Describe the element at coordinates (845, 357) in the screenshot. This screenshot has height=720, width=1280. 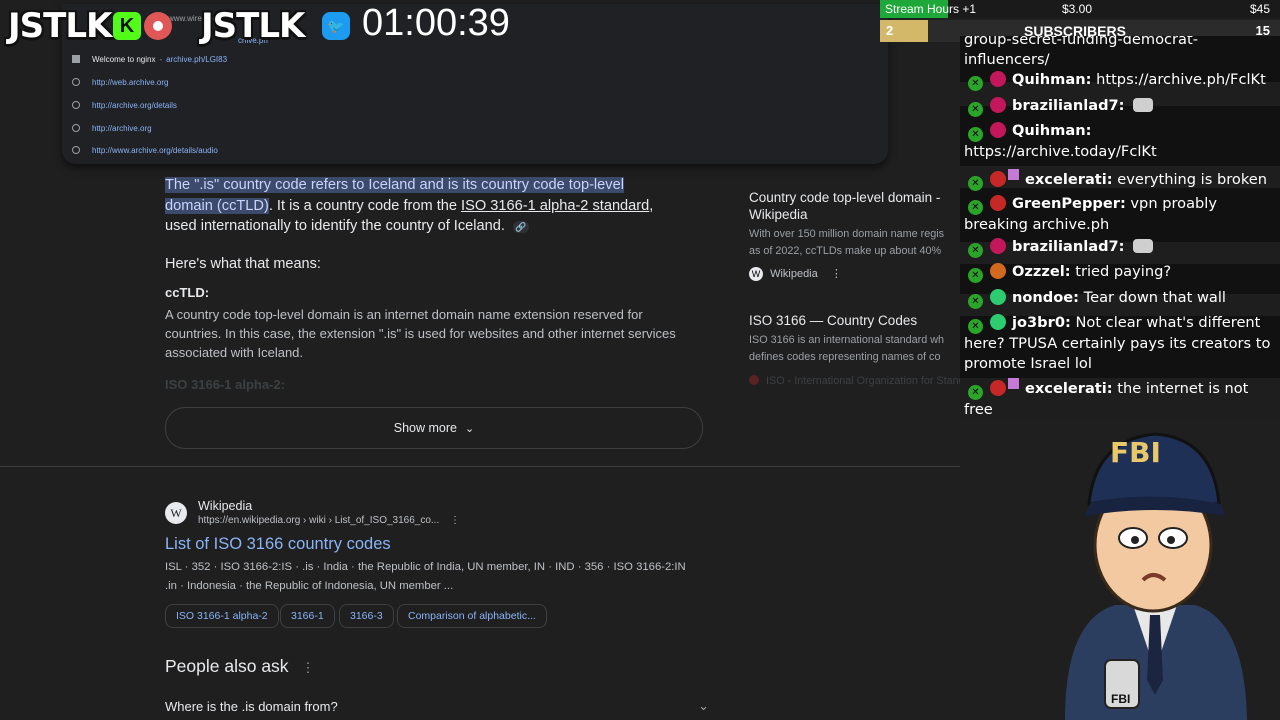
I see `card2-text-2: defines codes representing names of co` at that location.